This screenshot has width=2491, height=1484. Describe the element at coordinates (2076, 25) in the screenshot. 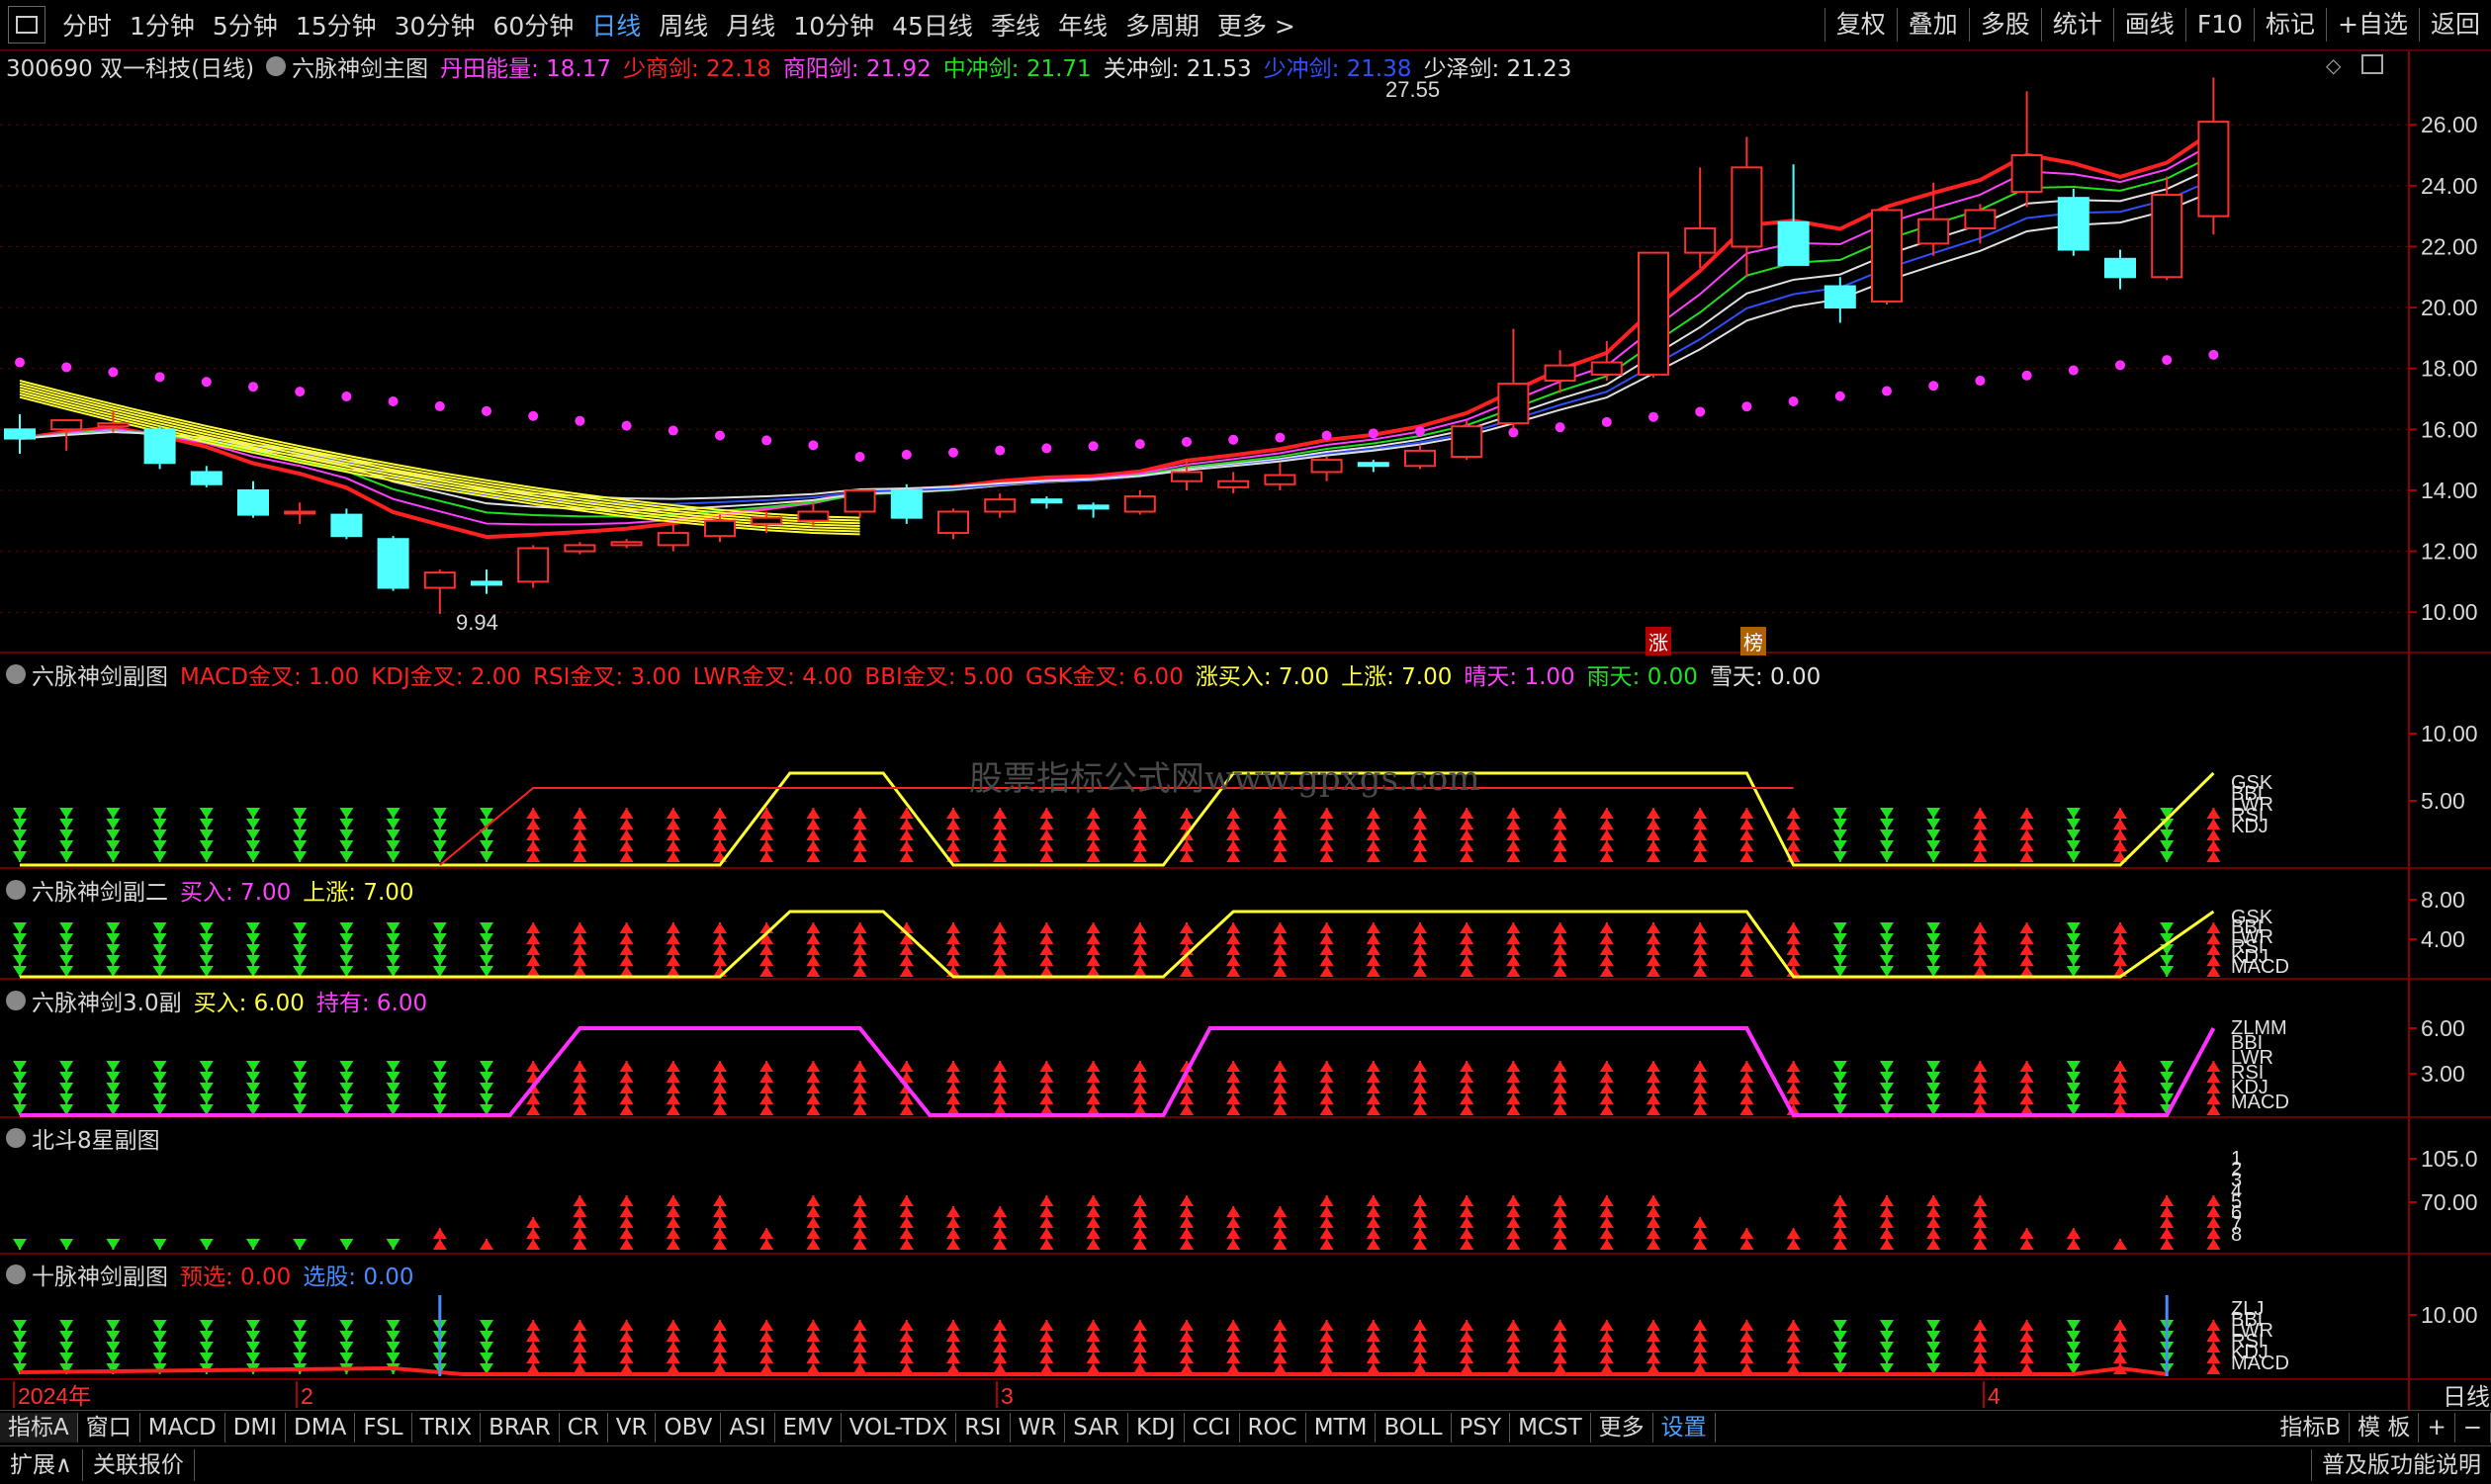

I see `toolbar-button: 统计` at that location.